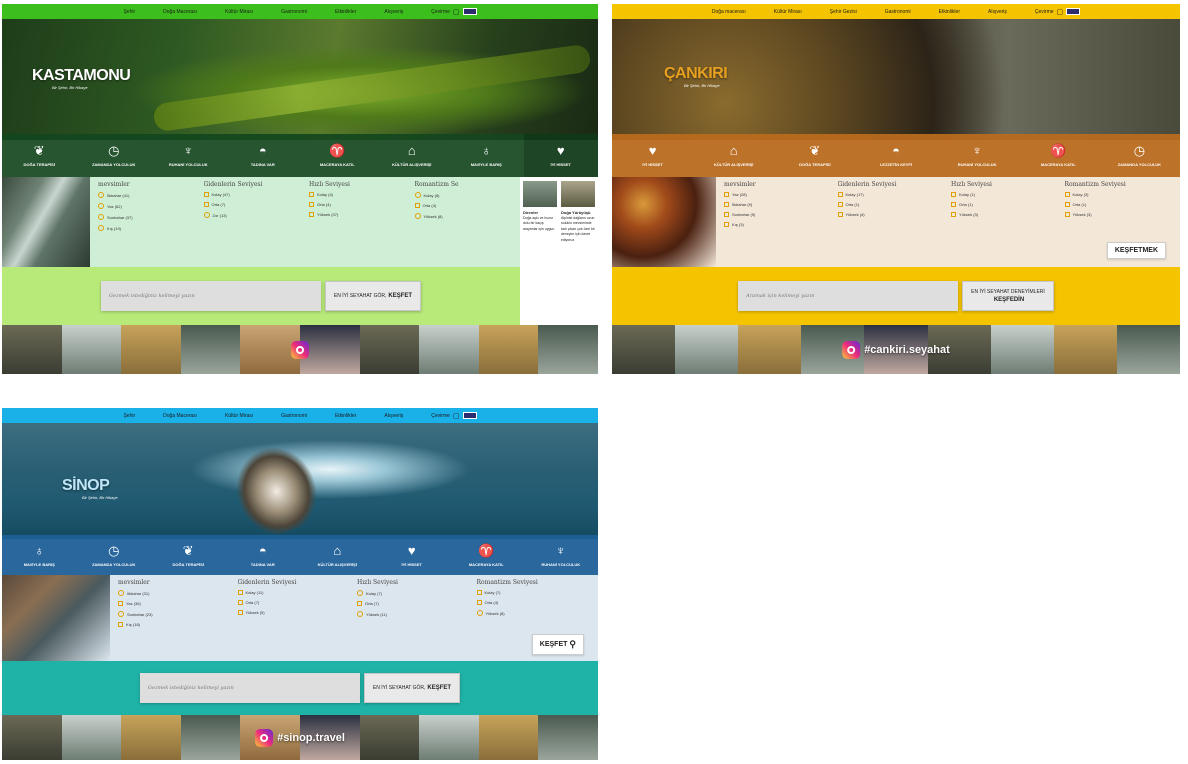 This screenshot has height=764, width=1188. What do you see at coordinates (148, 217) in the screenshot?
I see `filter-option: Sonbahar (37)` at bounding box center [148, 217].